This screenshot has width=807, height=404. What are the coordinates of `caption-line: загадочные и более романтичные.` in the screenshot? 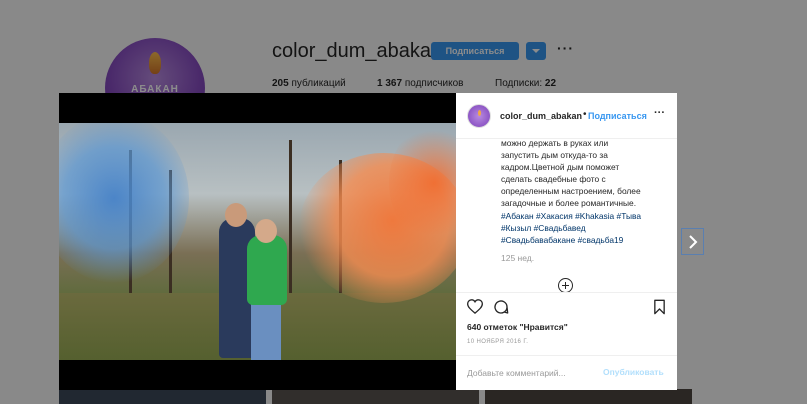 It's located at (569, 203).